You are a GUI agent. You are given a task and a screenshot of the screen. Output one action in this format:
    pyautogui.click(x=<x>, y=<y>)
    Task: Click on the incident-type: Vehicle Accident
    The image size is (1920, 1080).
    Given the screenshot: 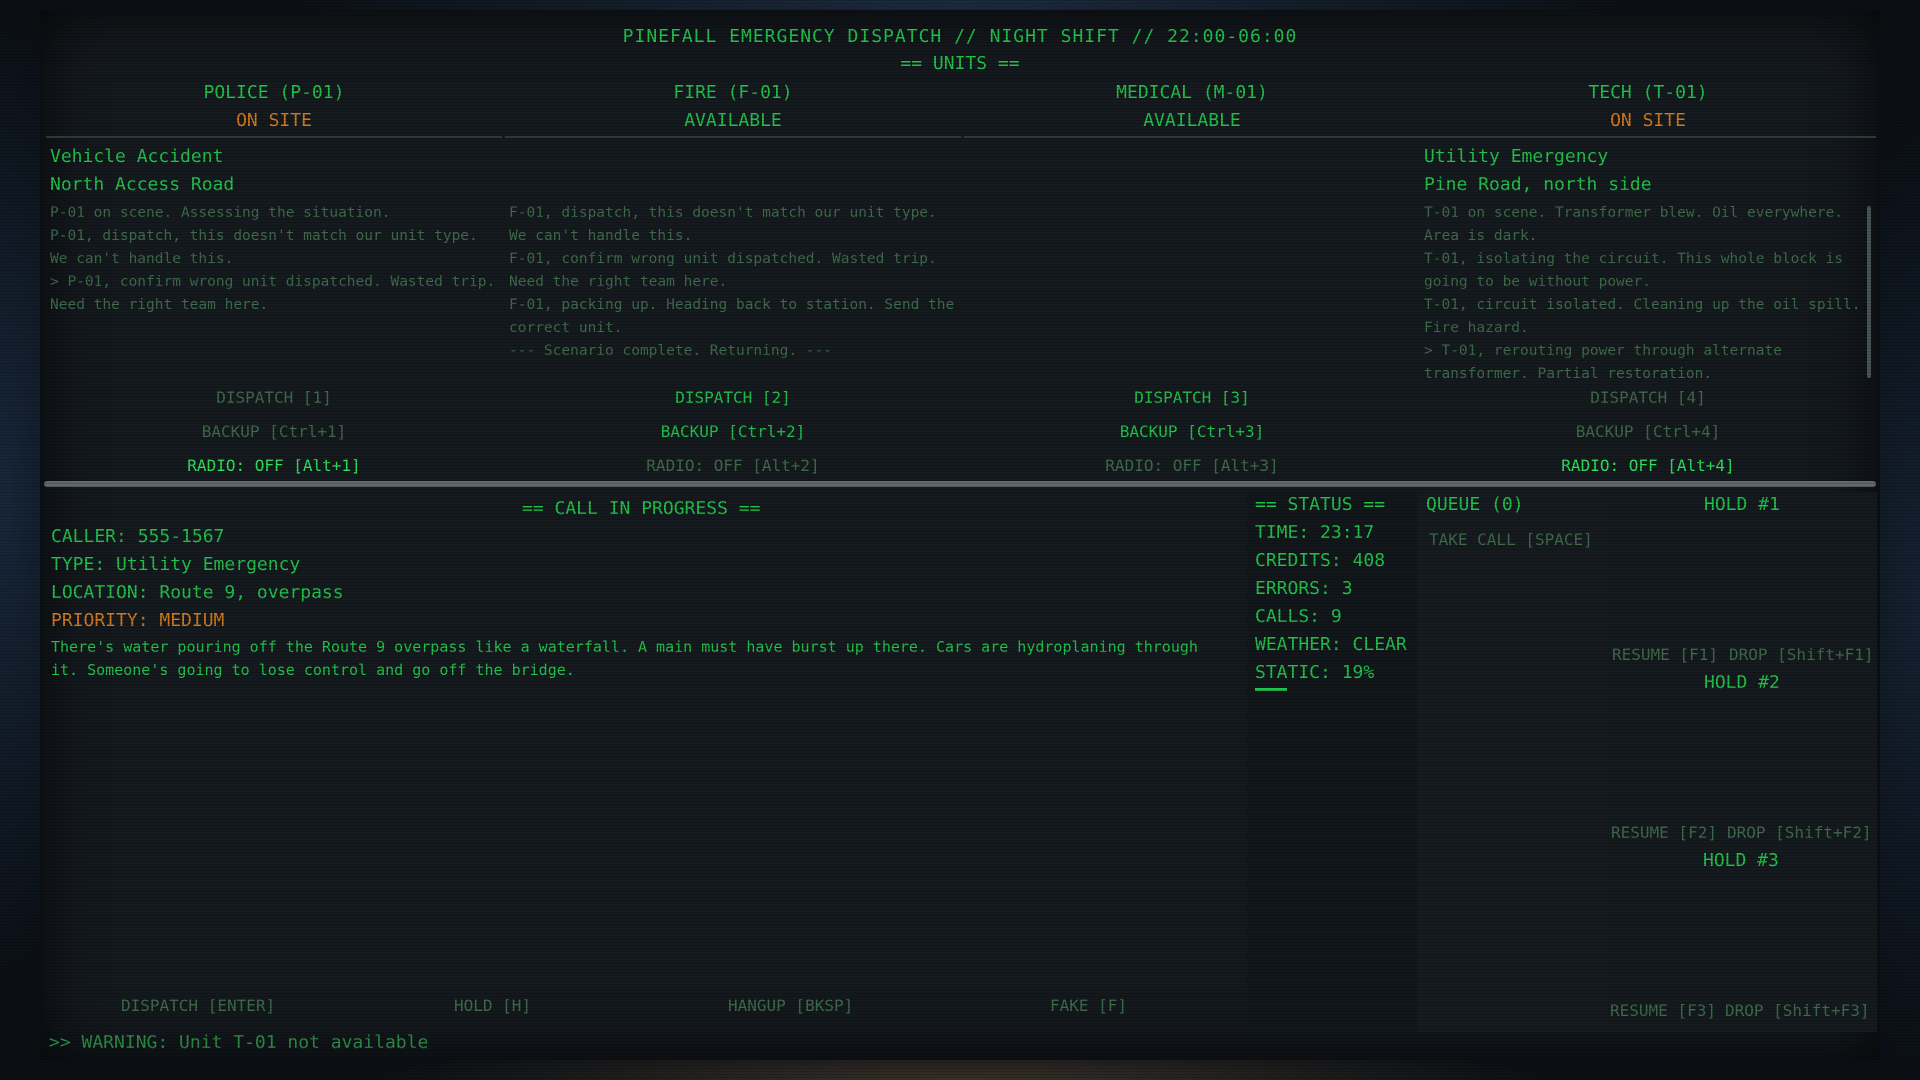 What is the action you would take?
    pyautogui.click(x=137, y=156)
    